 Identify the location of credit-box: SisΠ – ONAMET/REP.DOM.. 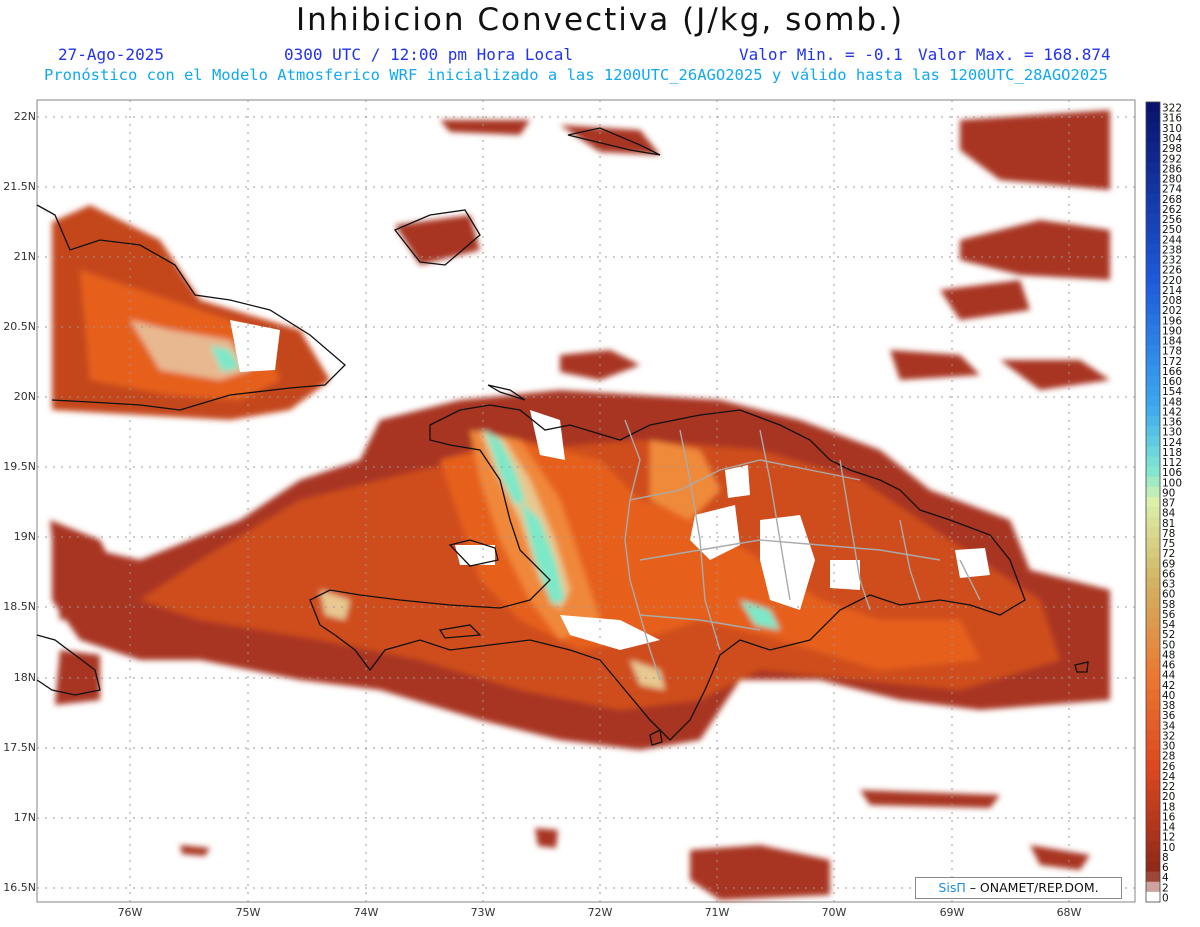
(1018, 888).